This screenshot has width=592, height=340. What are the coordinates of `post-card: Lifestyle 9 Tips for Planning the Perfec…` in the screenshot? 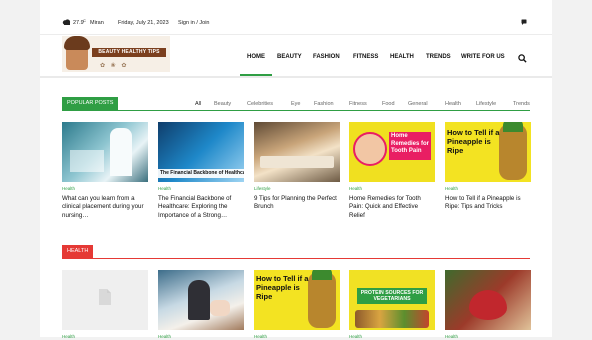 It's located at (297, 167).